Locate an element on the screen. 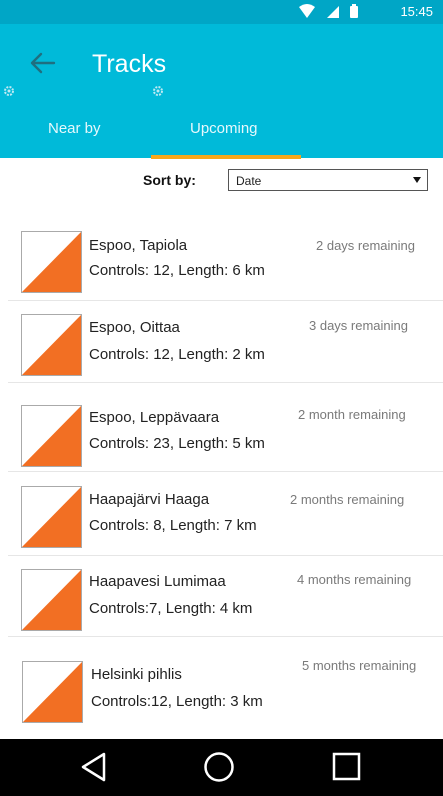 The width and height of the screenshot is (443, 796). battery-icon is located at coordinates (354, 11).